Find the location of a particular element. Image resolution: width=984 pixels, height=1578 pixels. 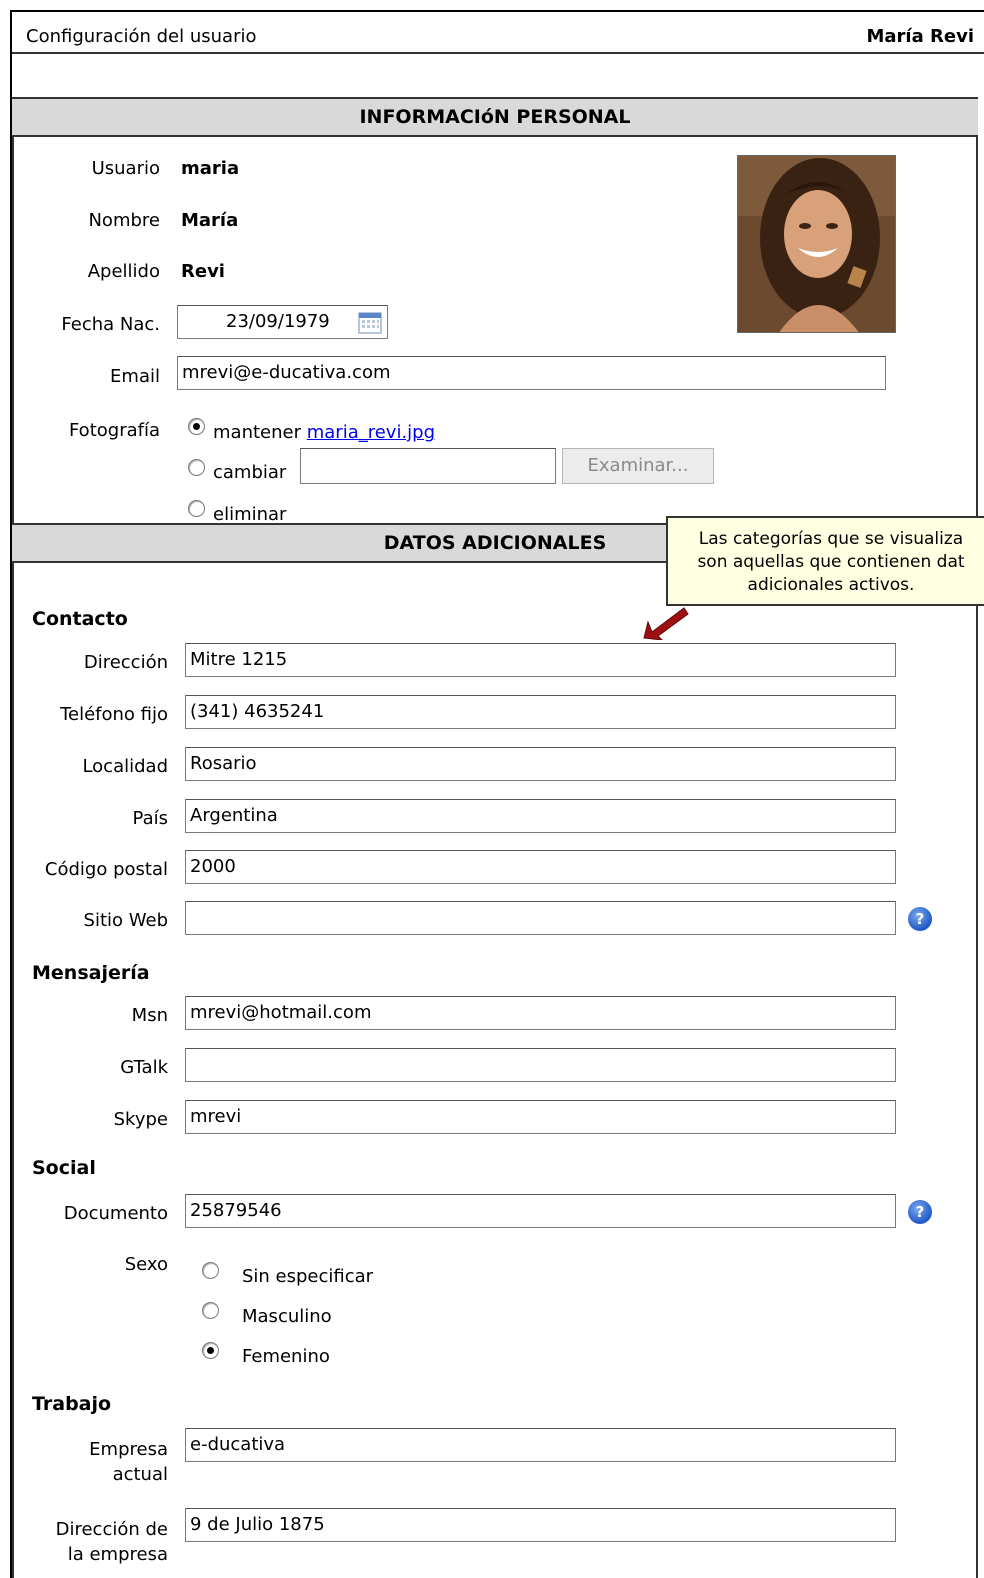

direccion-empresa-field: 9 de Julio 1875 is located at coordinates (540, 1525).